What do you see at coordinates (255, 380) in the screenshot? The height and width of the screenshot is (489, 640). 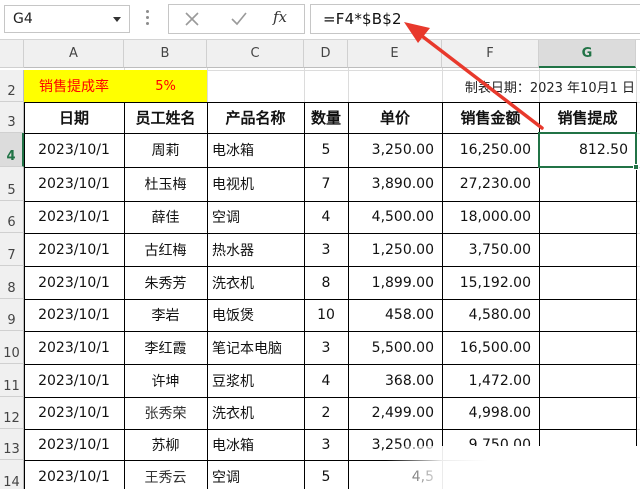 I see `cell-c11: 豆浆机` at bounding box center [255, 380].